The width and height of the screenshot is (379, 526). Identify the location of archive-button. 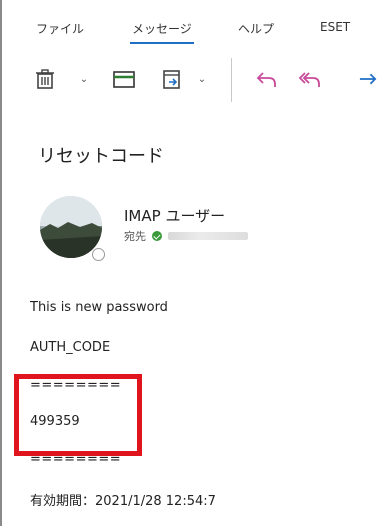
(124, 79).